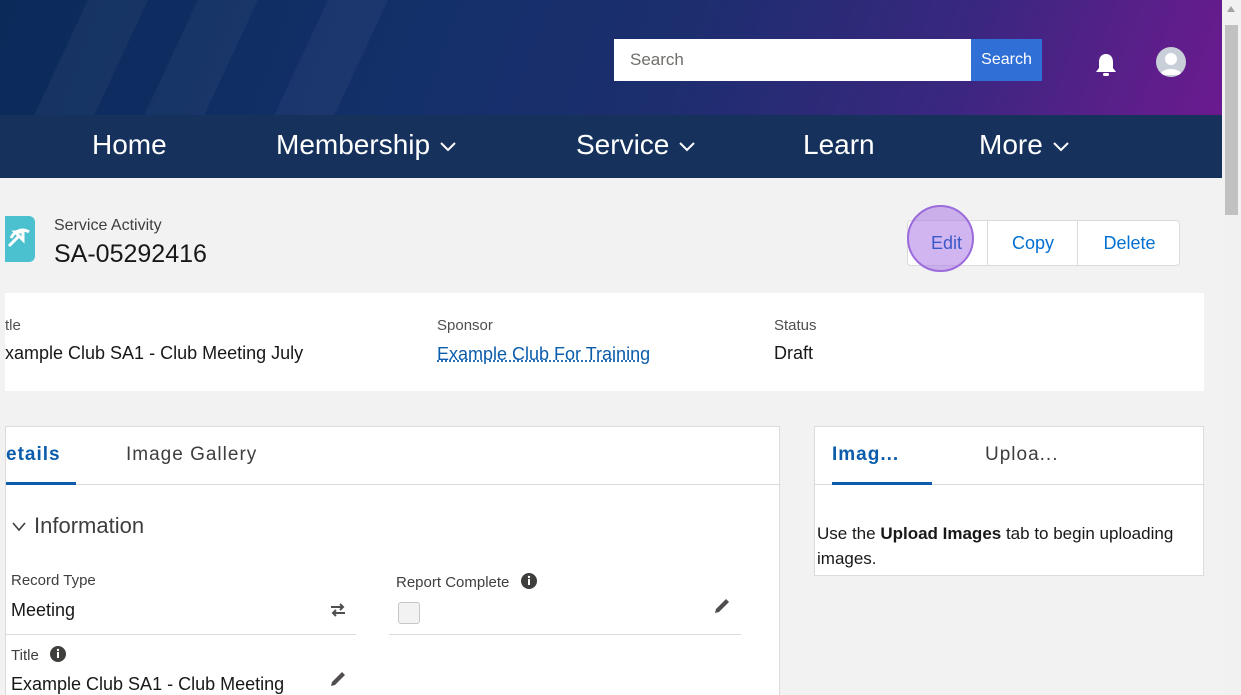  I want to click on tab-details: etails, so click(41, 456).